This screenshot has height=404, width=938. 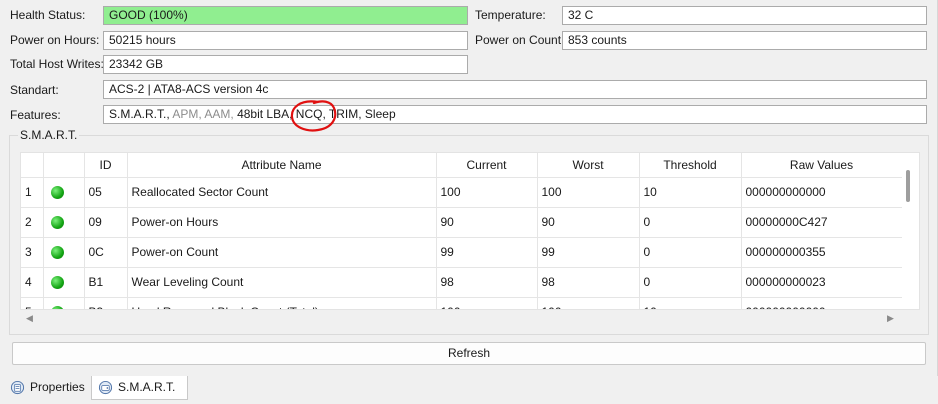 I want to click on features-label: Features:, so click(x=35, y=115).